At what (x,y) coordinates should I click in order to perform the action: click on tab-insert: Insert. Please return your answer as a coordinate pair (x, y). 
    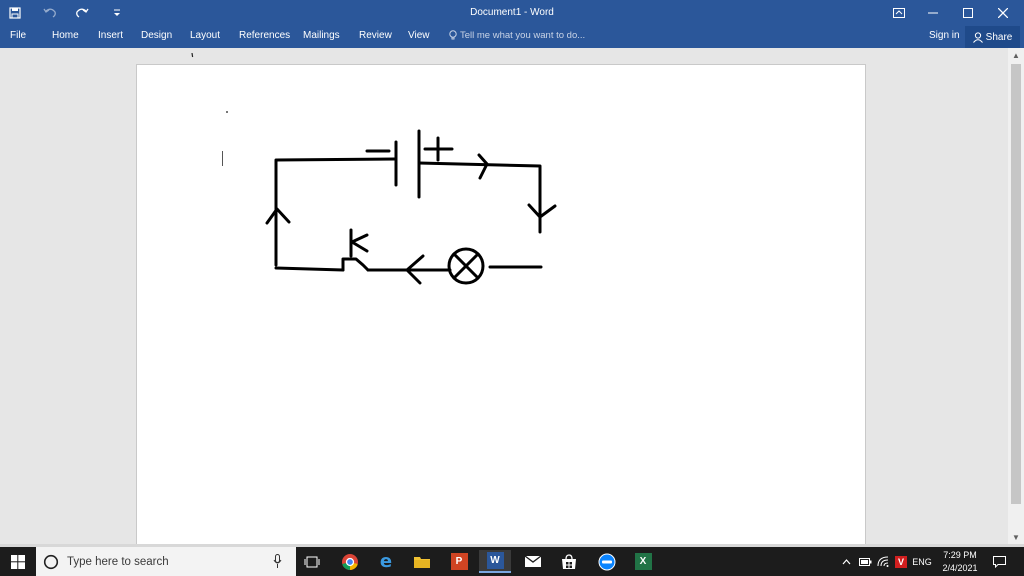
    Looking at the image, I should click on (110, 35).